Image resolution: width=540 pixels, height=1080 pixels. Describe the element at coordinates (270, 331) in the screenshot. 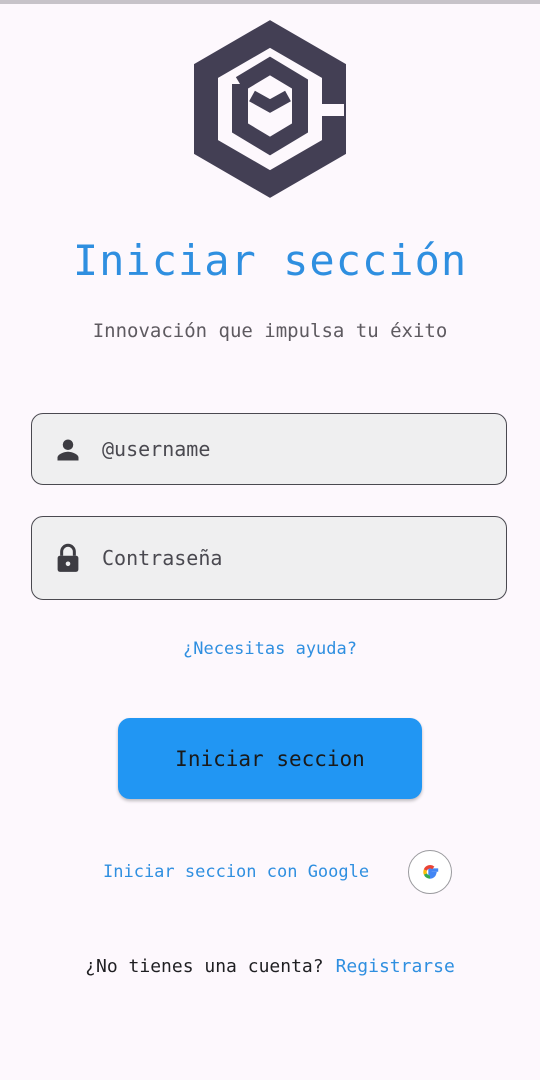

I see `page-subtitle: Innovación que impulsa tu éxito` at that location.